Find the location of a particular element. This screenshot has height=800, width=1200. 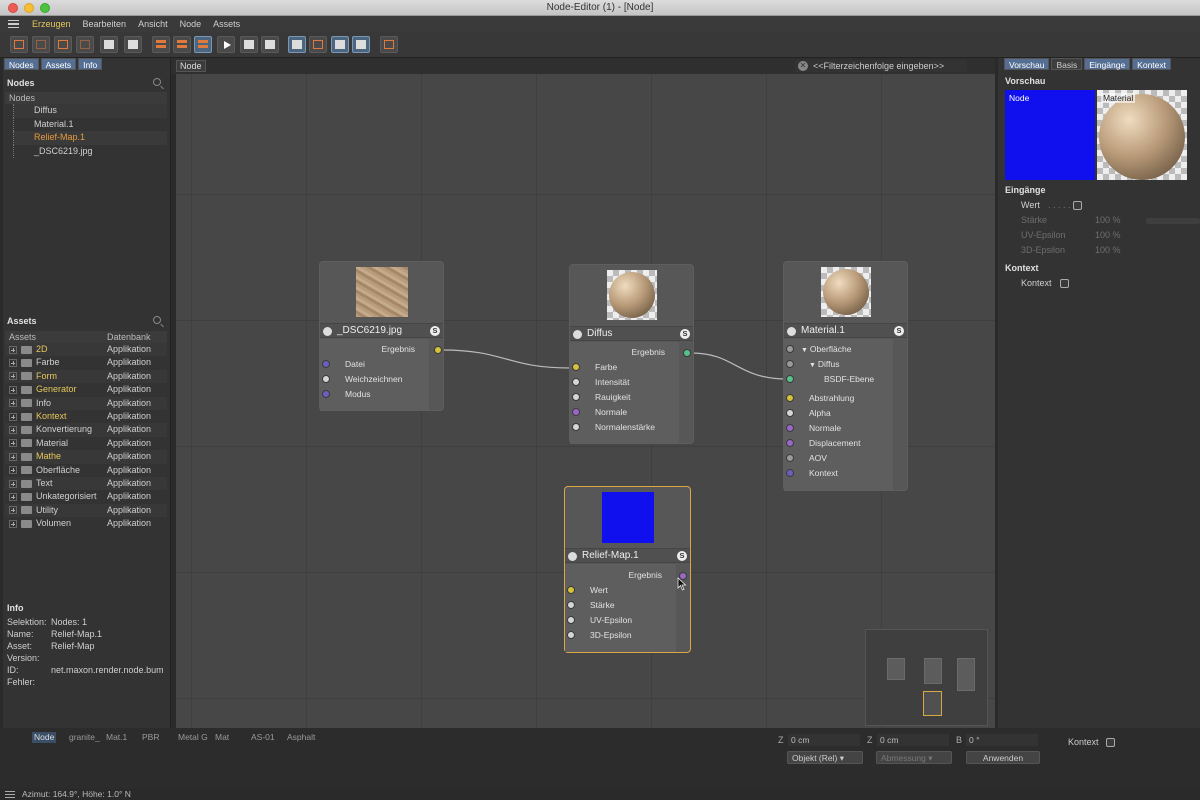

material-tab: Mat.1 is located at coordinates (116, 737).